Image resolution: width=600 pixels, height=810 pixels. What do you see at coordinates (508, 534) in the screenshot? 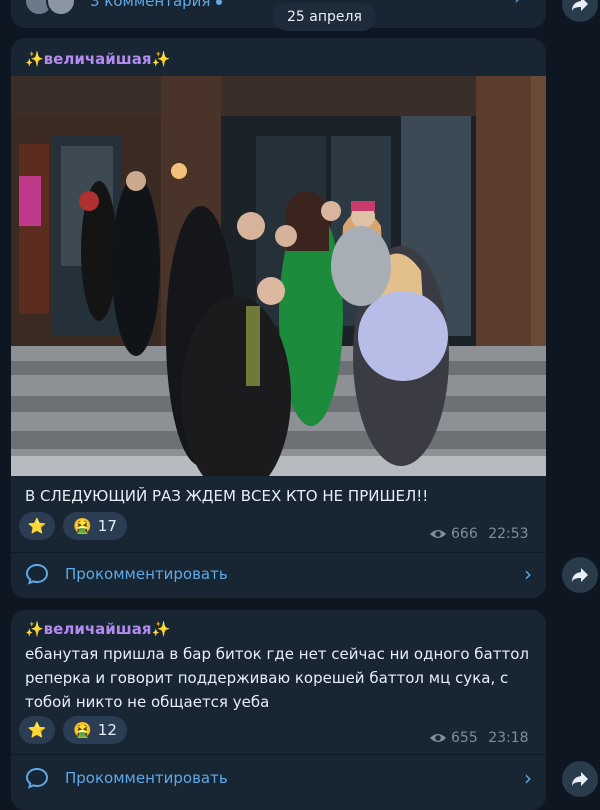
I see `post-time: 22:53` at bounding box center [508, 534].